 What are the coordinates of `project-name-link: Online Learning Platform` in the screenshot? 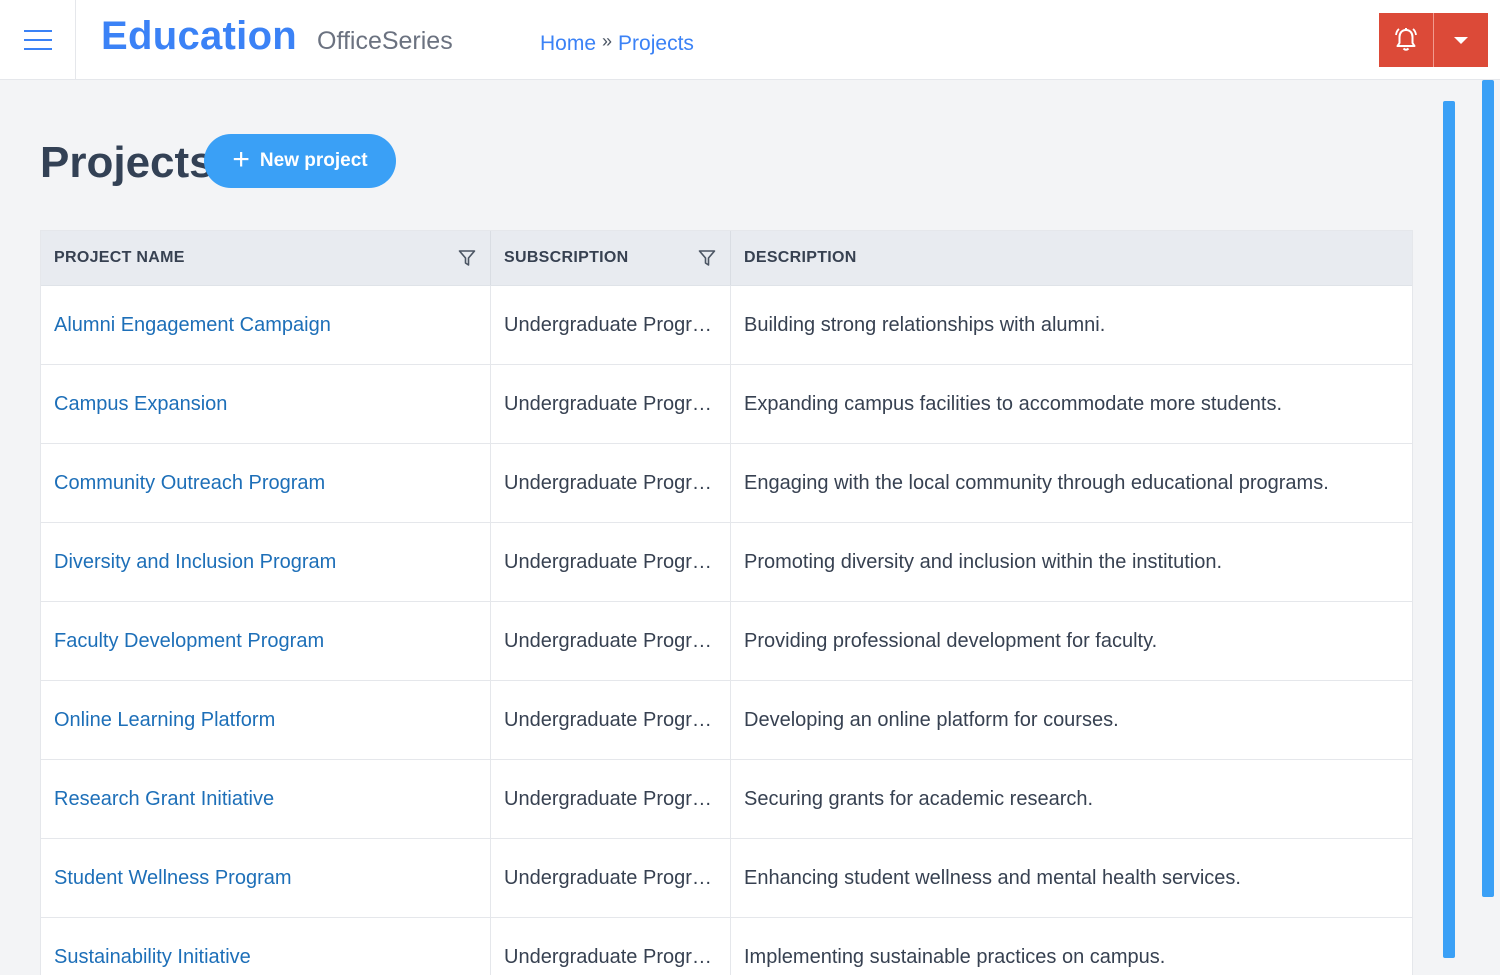 It's located at (164, 720).